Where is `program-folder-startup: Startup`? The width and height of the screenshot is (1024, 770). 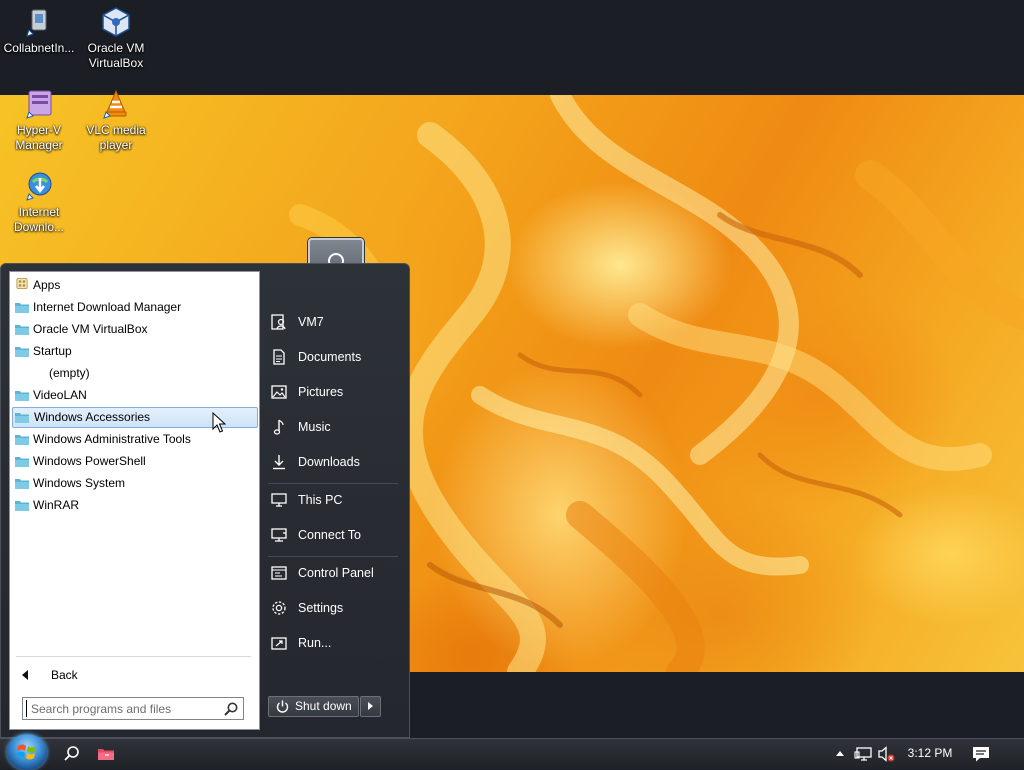 program-folder-startup: Startup is located at coordinates (135, 351).